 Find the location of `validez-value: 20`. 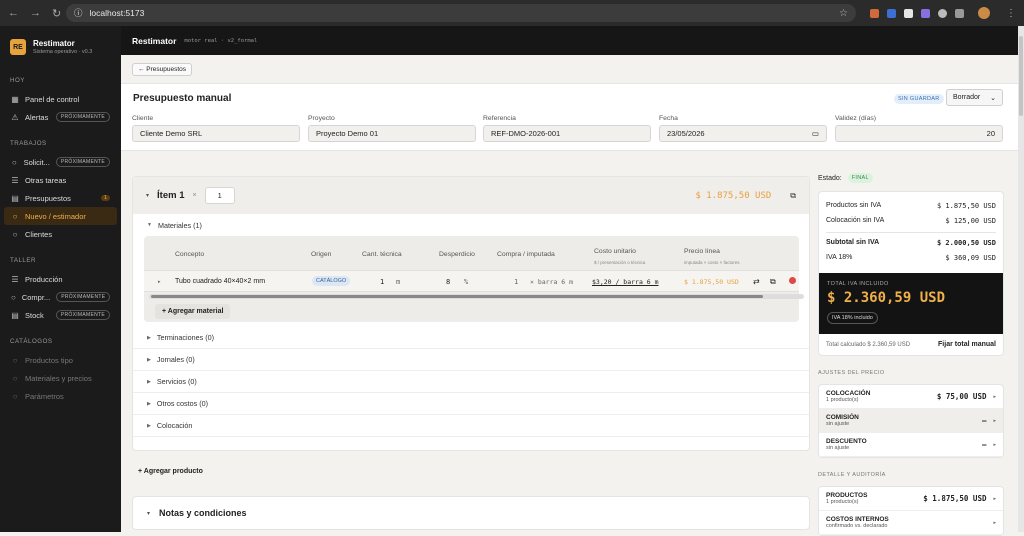

validez-value: 20 is located at coordinates (990, 133).